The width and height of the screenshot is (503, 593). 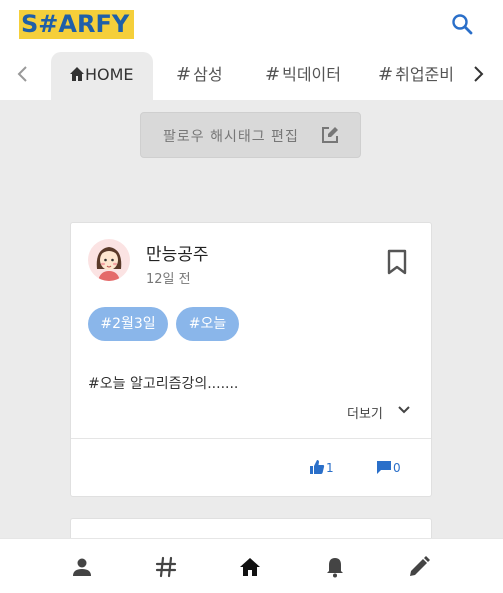 I want to click on logo-text: S#ARFY, so click(x=75, y=24).